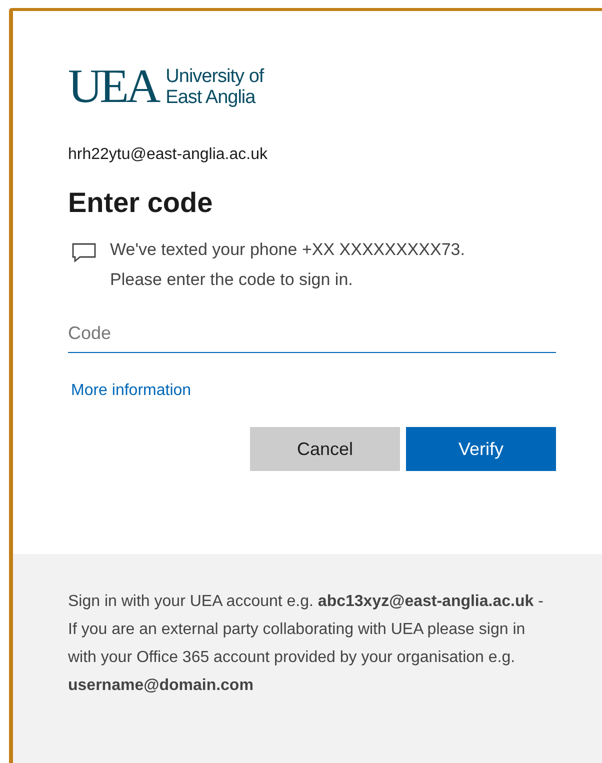 The width and height of the screenshot is (602, 763). What do you see at coordinates (481, 449) in the screenshot?
I see `verify-button: Verify` at bounding box center [481, 449].